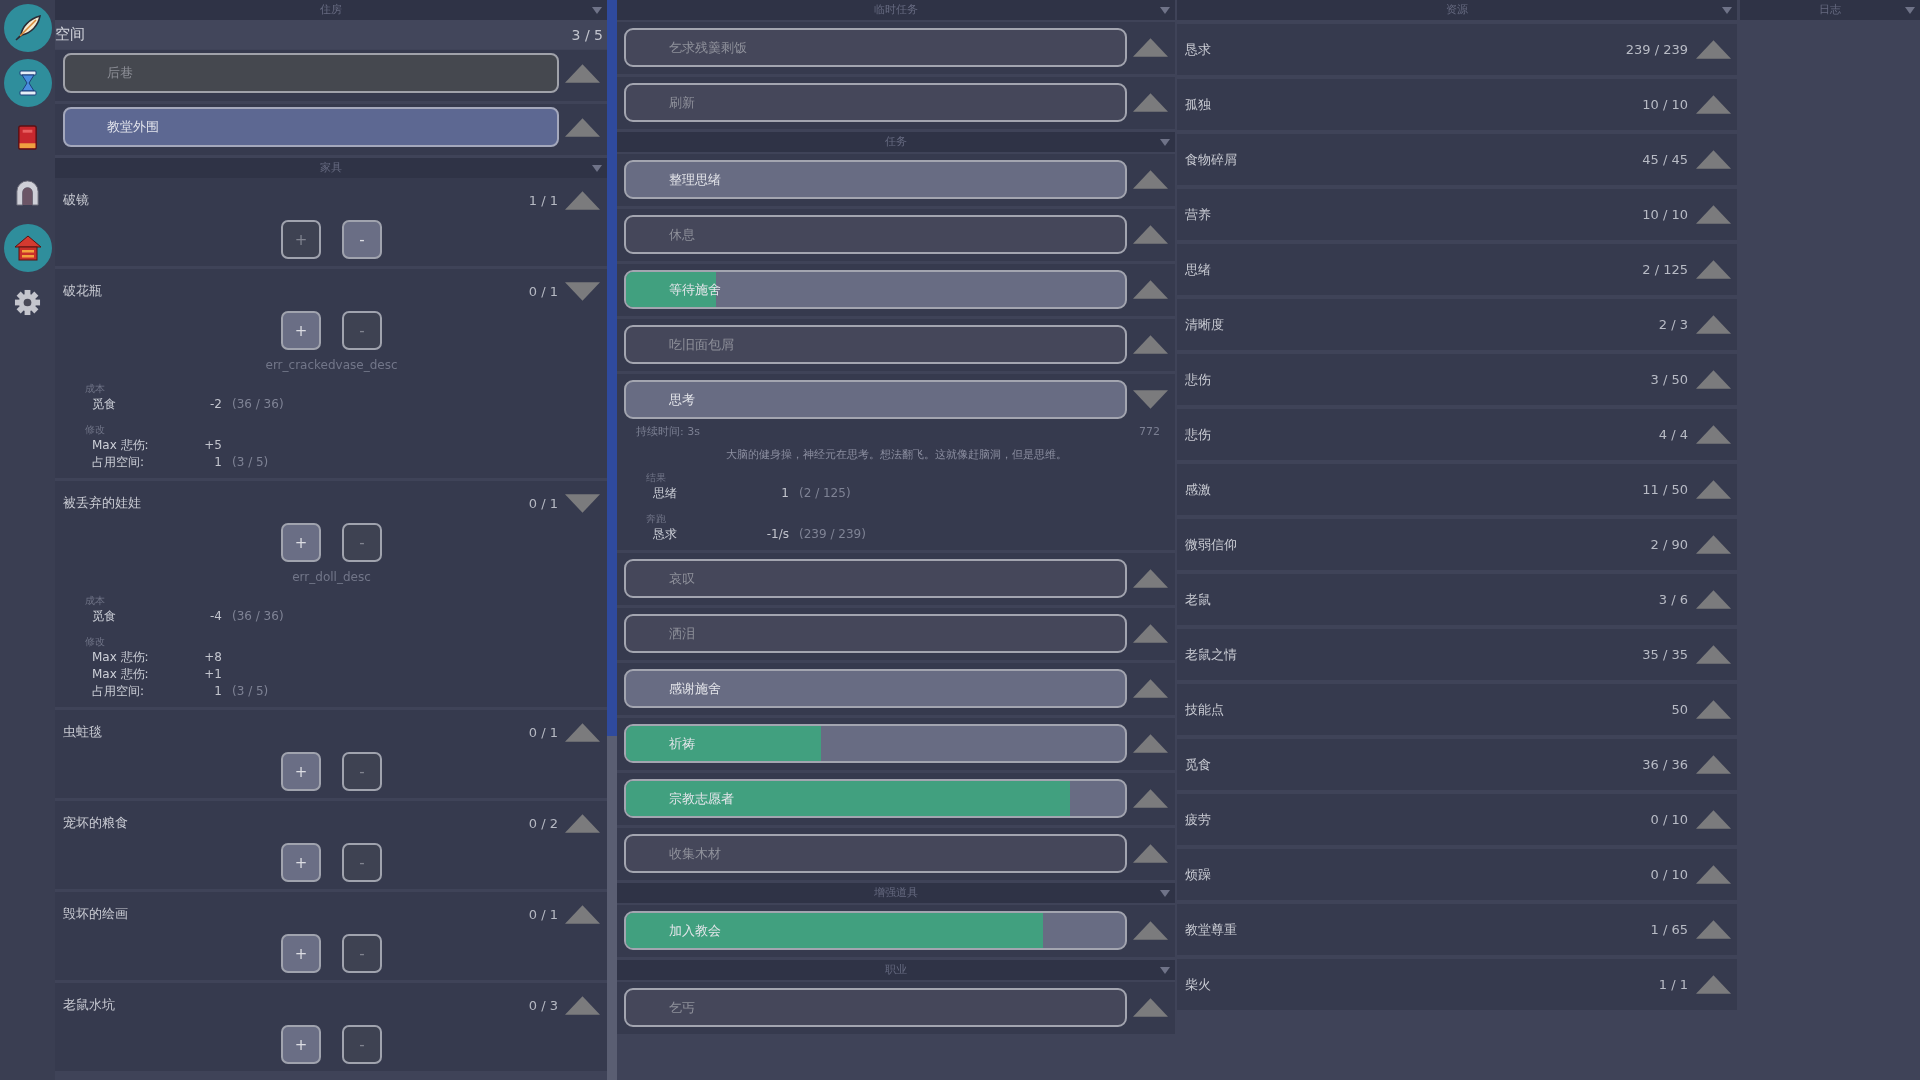 This screenshot has height=1080, width=1920. Describe the element at coordinates (311, 127) in the screenshot. I see `location-button: 教堂外围` at that location.